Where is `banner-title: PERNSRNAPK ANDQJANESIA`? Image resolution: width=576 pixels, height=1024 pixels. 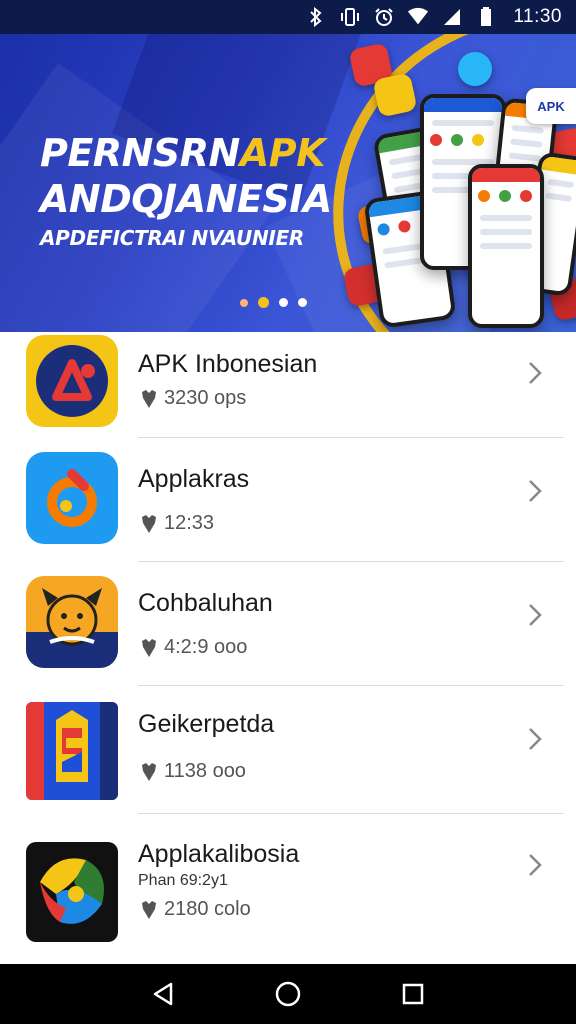
banner-title: PERNSRNAPK ANDQJANESIA is located at coordinates (186, 176).